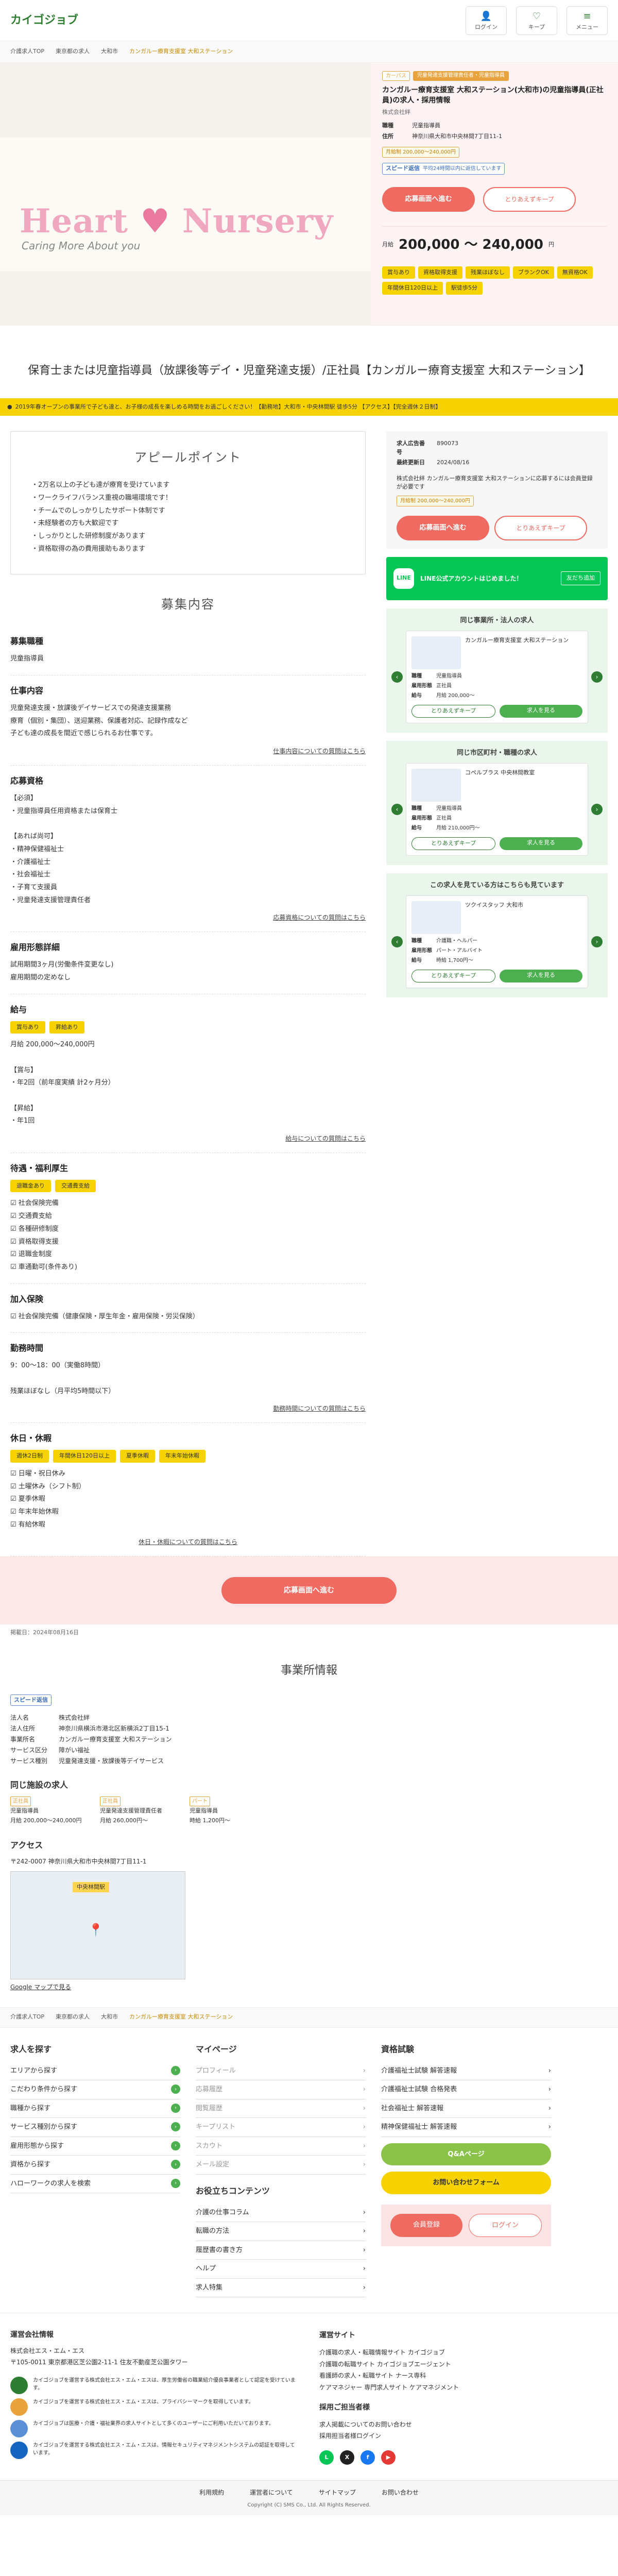 The image size is (618, 2576). What do you see at coordinates (188, 917) in the screenshot?
I see `question-link: 応募資格についての質問はこちら` at bounding box center [188, 917].